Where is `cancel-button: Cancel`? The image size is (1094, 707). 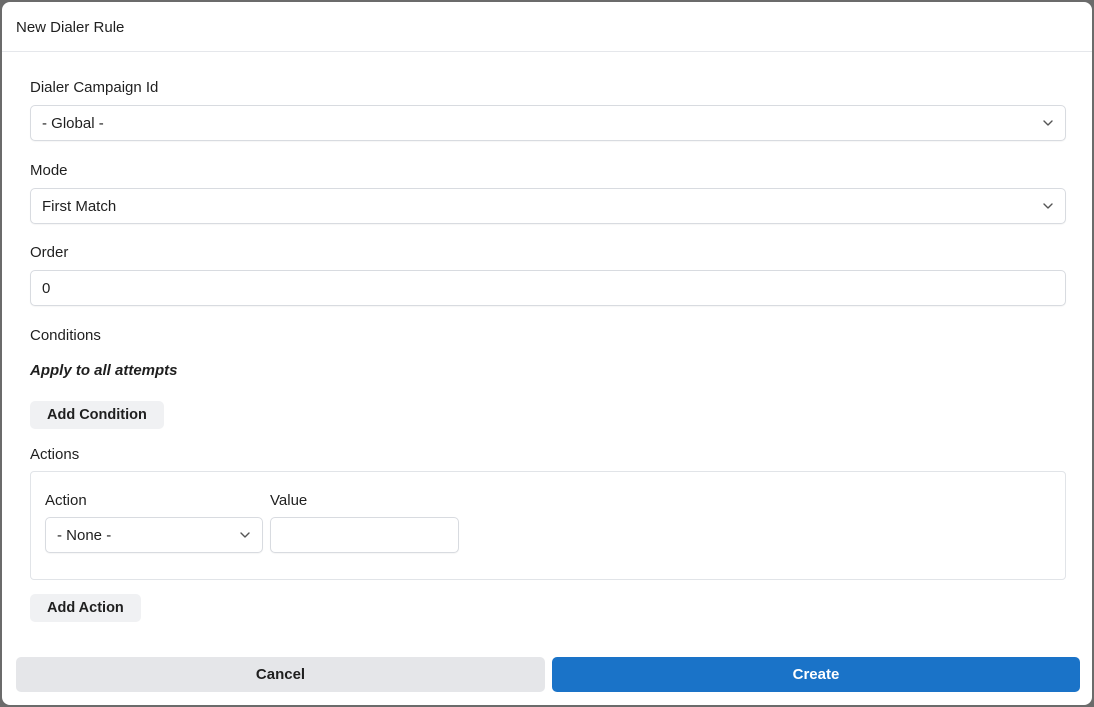 cancel-button: Cancel is located at coordinates (280, 674).